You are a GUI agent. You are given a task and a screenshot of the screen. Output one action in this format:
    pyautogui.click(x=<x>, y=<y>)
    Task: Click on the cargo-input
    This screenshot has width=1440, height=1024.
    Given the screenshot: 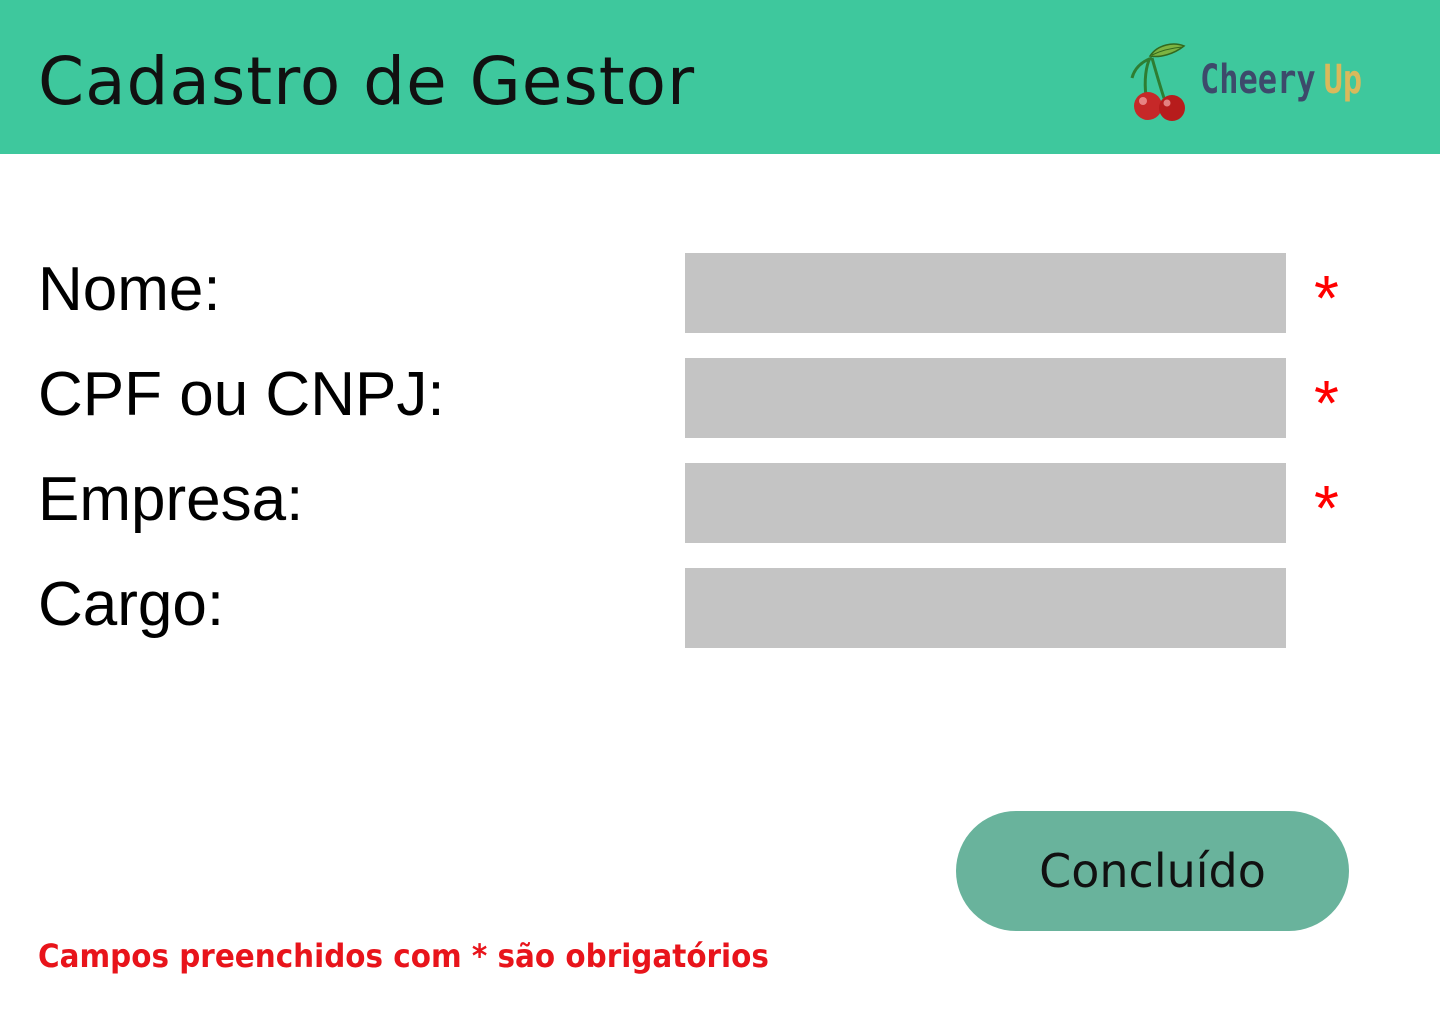 What is the action you would take?
    pyautogui.click(x=985, y=608)
    